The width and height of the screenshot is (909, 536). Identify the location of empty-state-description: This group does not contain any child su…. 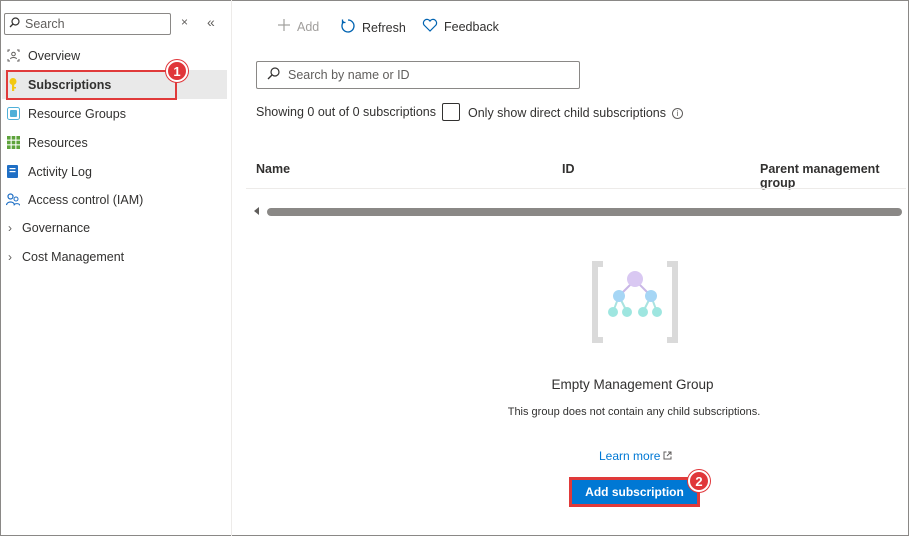
(634, 412).